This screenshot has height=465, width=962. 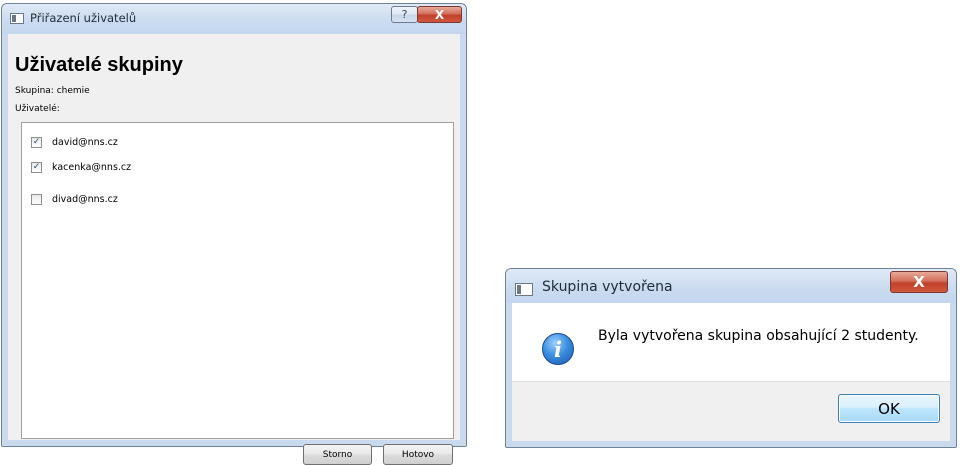 What do you see at coordinates (34, 91) in the screenshot?
I see `group-label: Skupina:` at bounding box center [34, 91].